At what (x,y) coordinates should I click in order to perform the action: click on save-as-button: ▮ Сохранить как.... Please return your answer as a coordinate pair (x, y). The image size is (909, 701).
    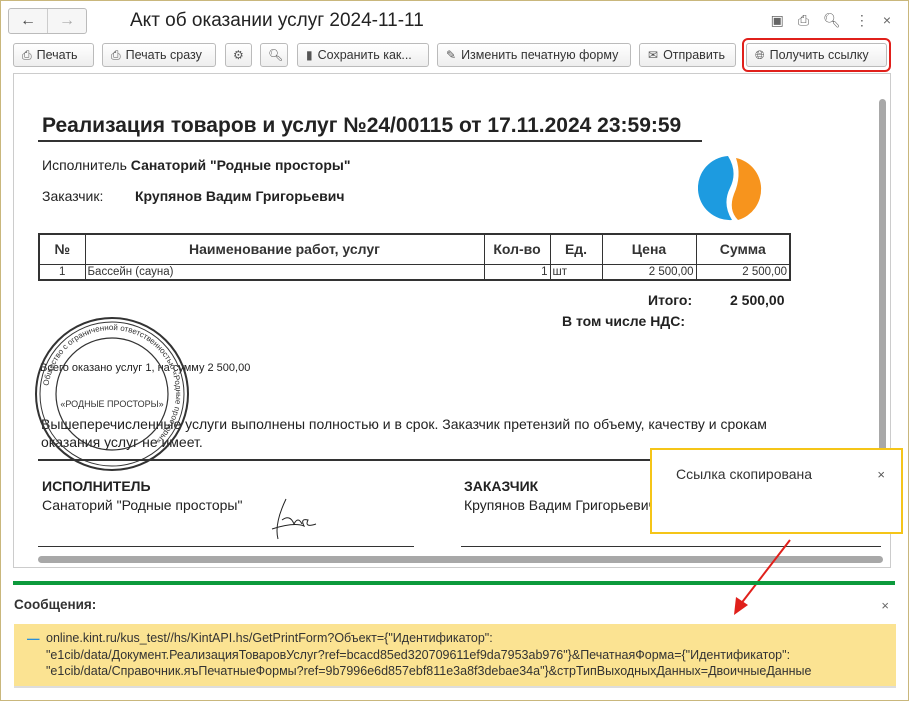
    Looking at the image, I should click on (363, 55).